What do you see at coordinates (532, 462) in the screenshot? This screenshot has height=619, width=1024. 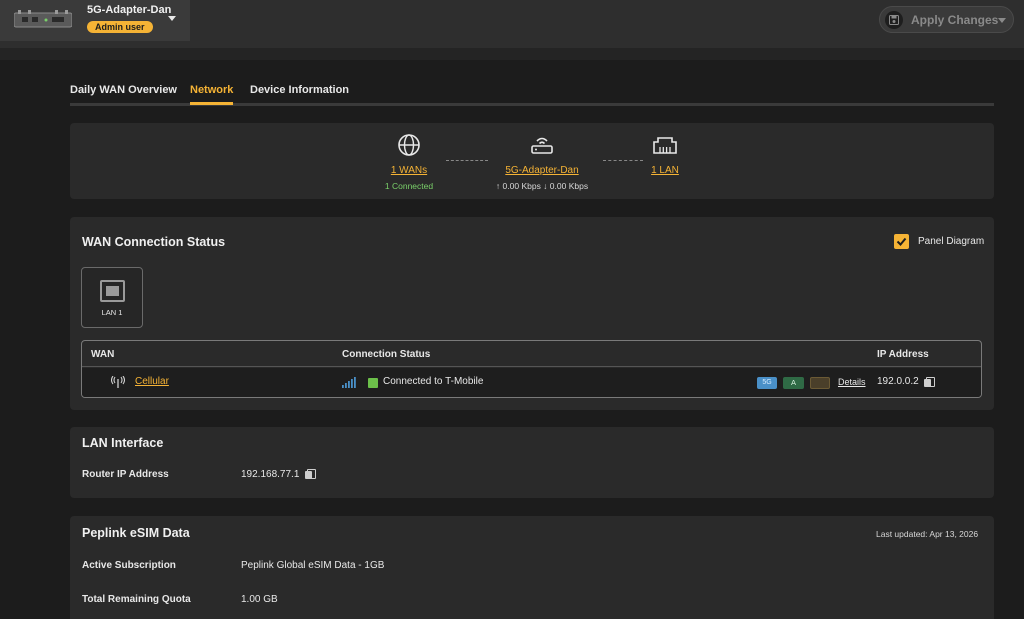 I see `lan-interface-card: LAN Interface` at bounding box center [532, 462].